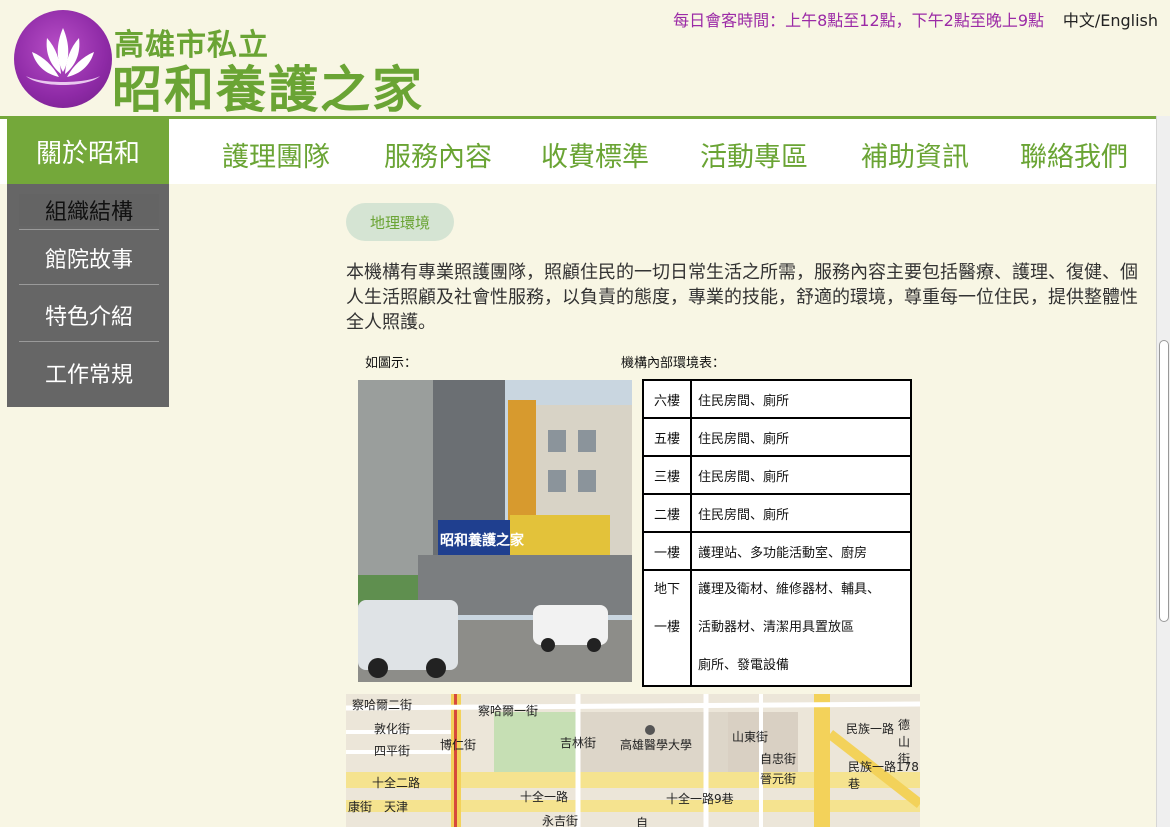 This screenshot has height=827, width=1170. What do you see at coordinates (750, 737) in the screenshot?
I see `map-label: 山東街` at bounding box center [750, 737].